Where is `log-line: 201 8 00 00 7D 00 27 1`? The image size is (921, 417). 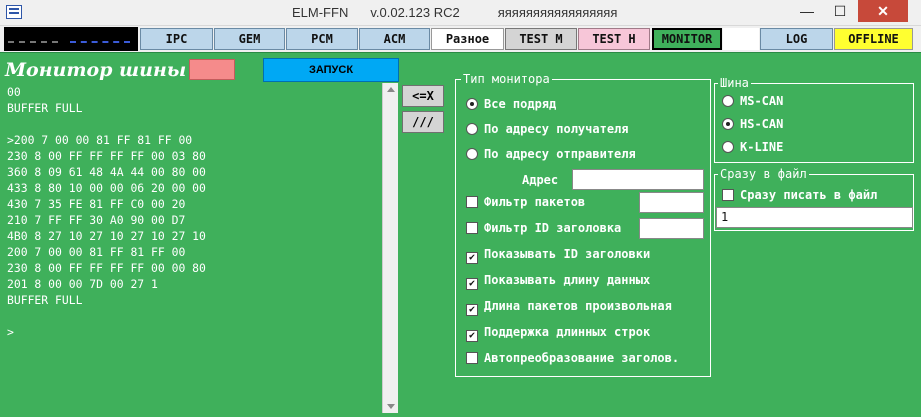 log-line: 201 8 00 00 7D 00 27 1 is located at coordinates (82, 284).